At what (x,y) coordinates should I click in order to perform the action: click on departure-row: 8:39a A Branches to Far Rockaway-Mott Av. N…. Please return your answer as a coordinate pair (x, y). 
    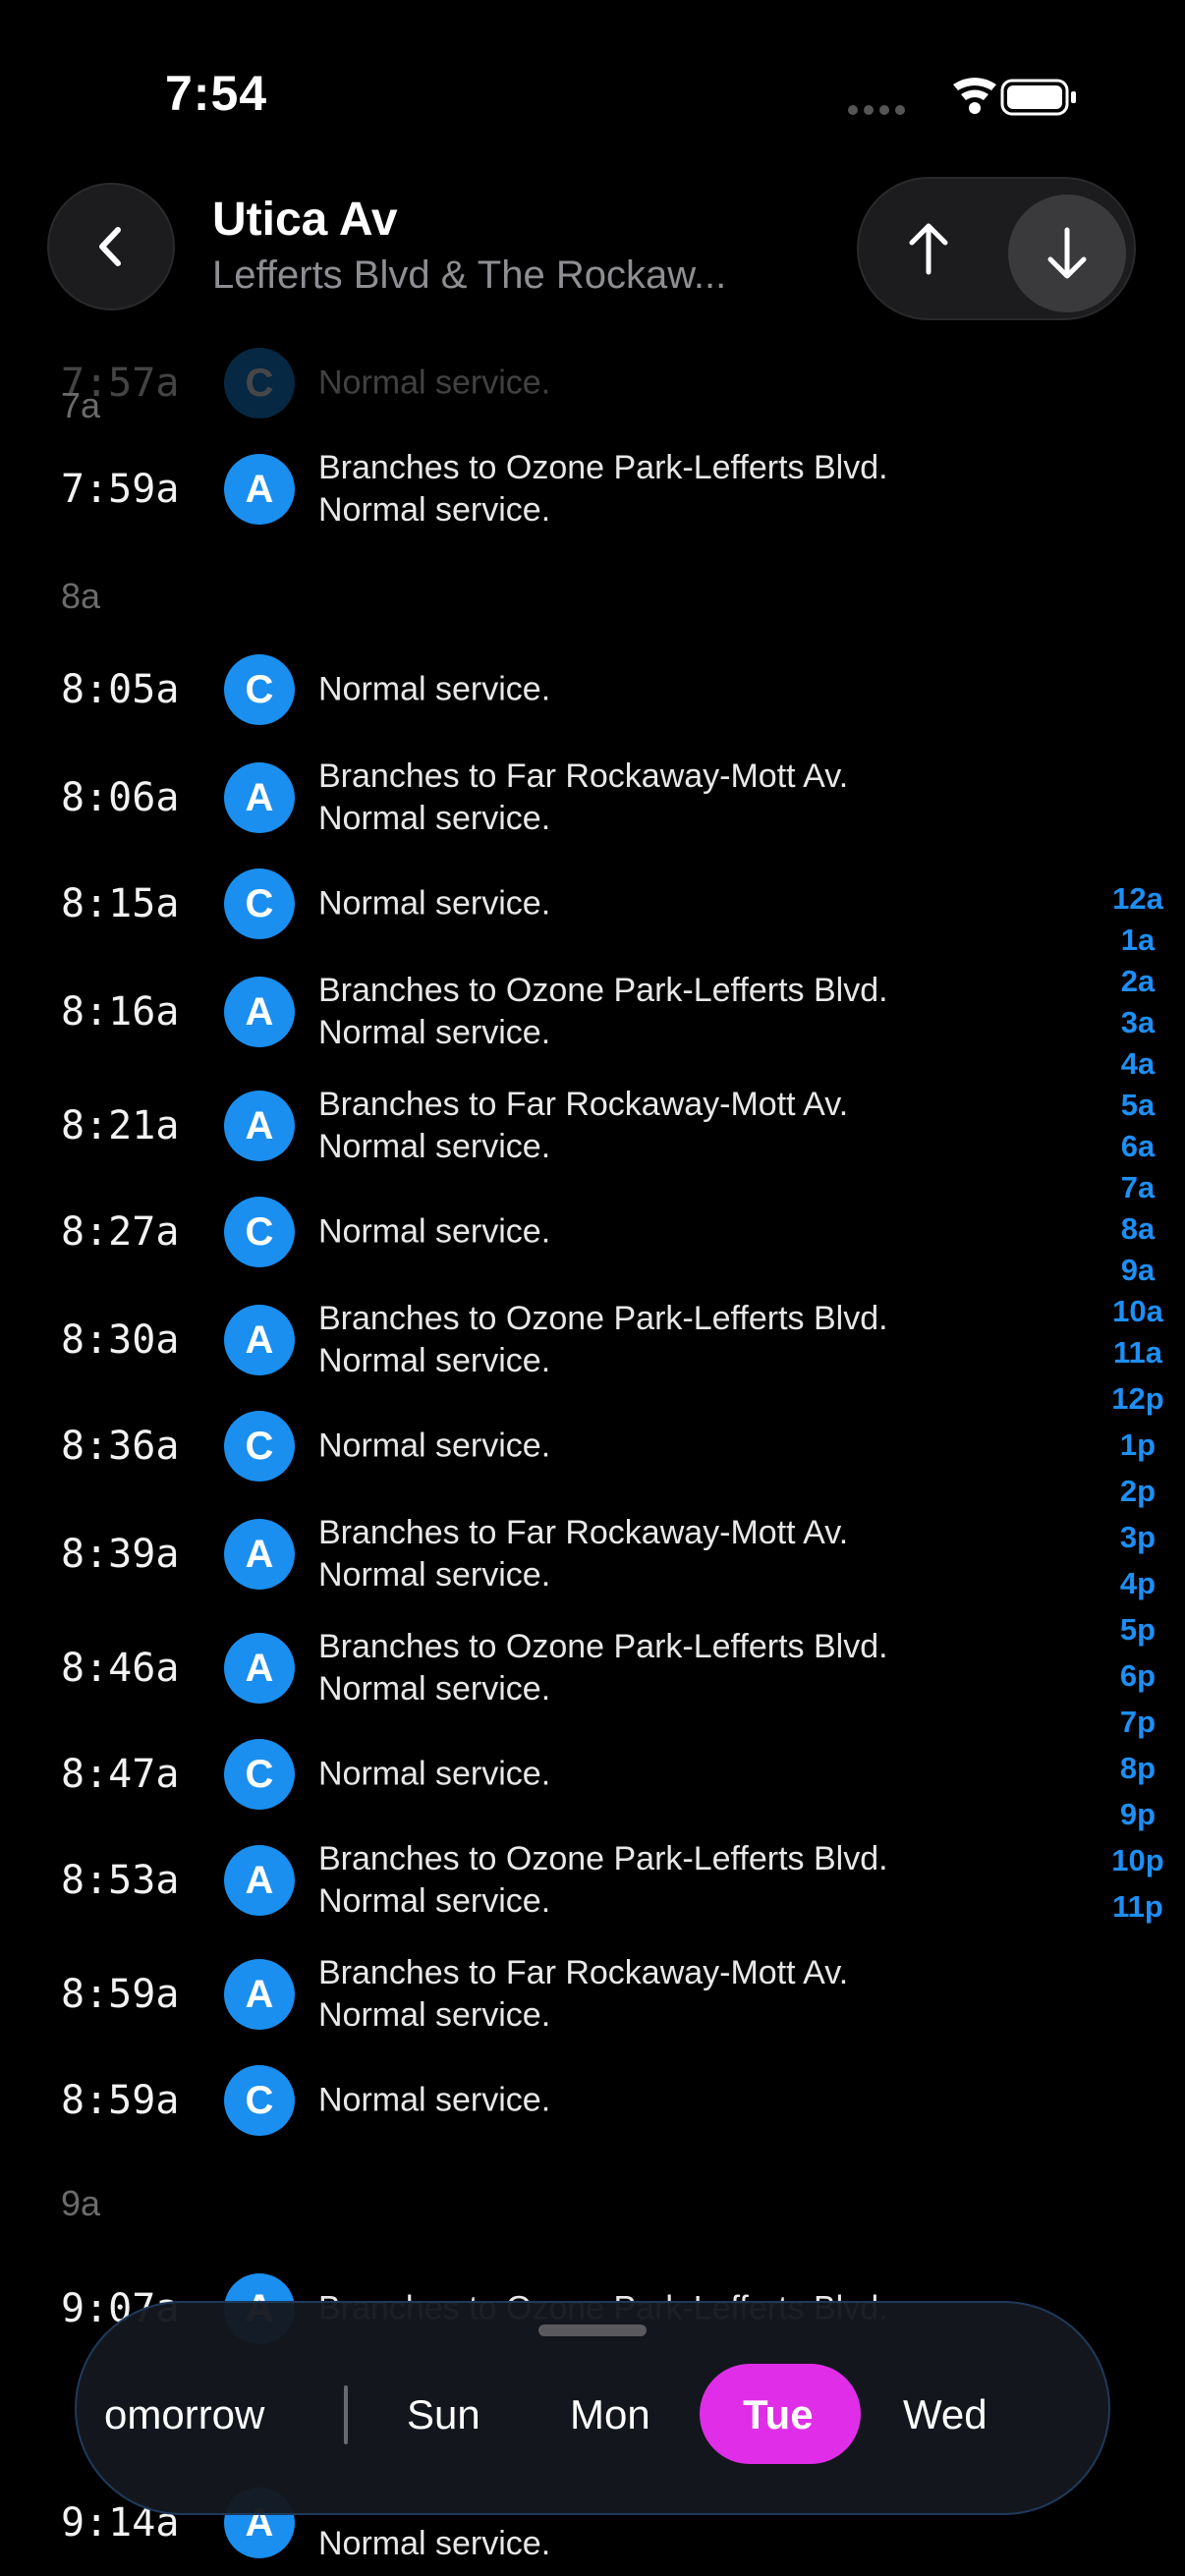
    Looking at the image, I should click on (550, 1554).